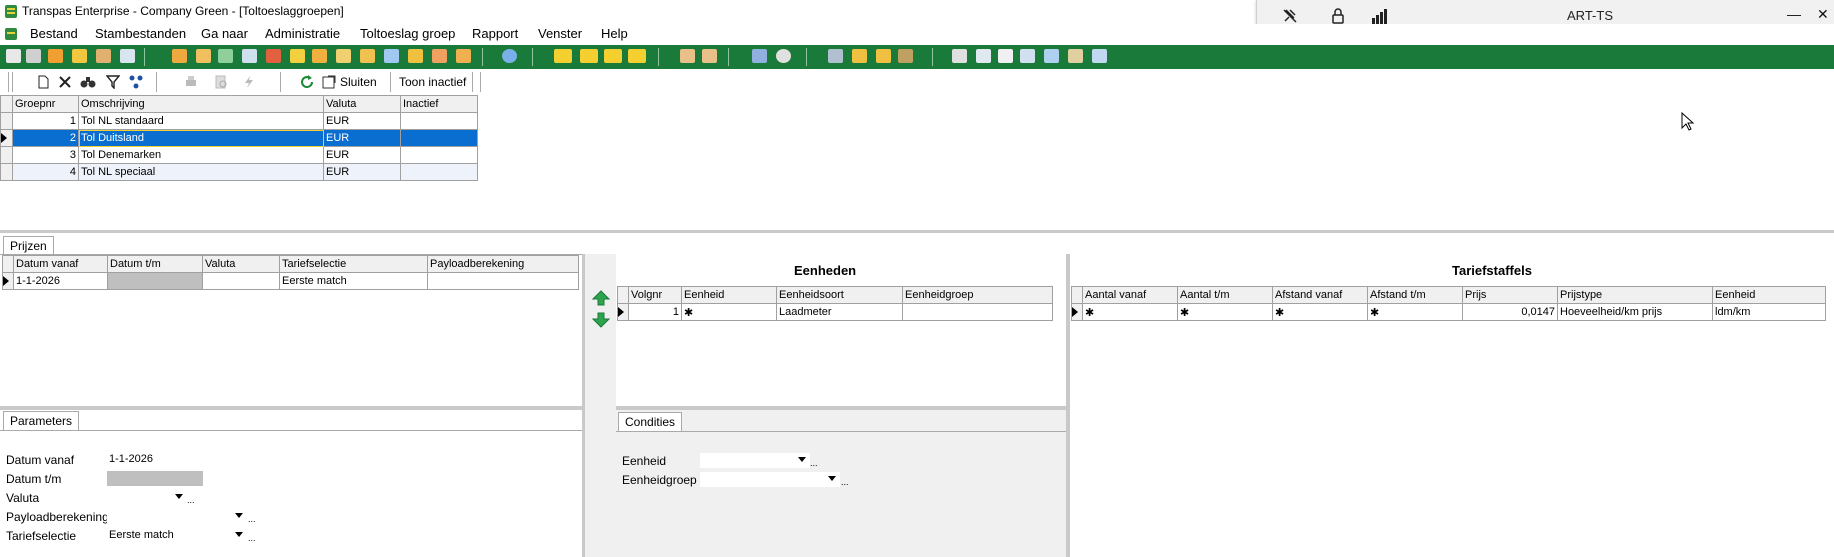 The width and height of the screenshot is (1834, 557). What do you see at coordinates (1130, 295) in the screenshot?
I see `column-header-aantal-vanaf: Aantal vanaf` at bounding box center [1130, 295].